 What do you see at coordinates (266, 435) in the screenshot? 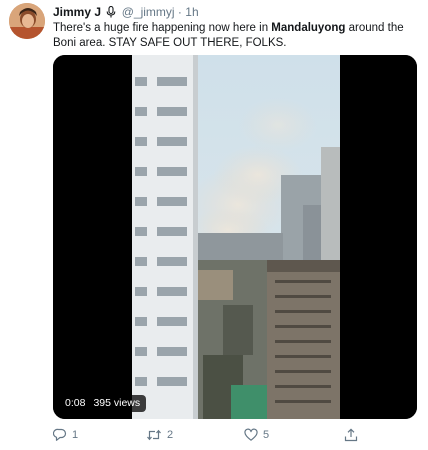
I see `like-count: 5` at bounding box center [266, 435].